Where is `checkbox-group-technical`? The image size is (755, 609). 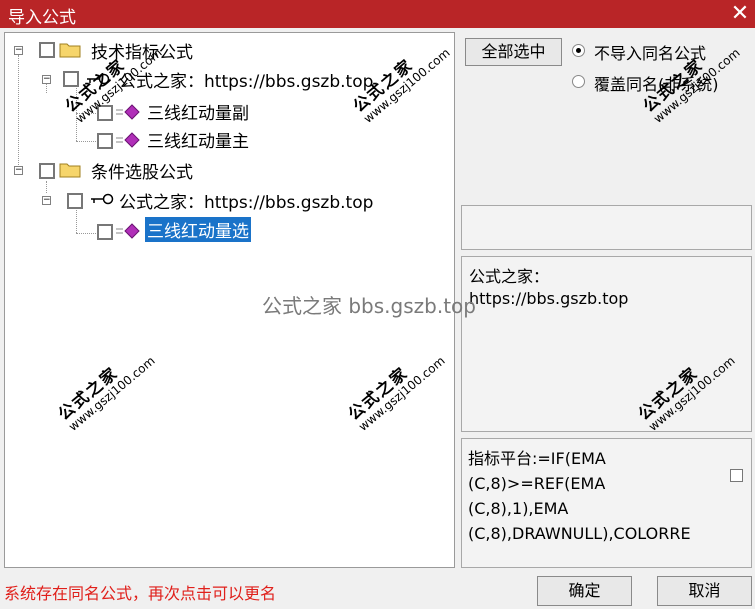
checkbox-group-technical is located at coordinates (47, 50).